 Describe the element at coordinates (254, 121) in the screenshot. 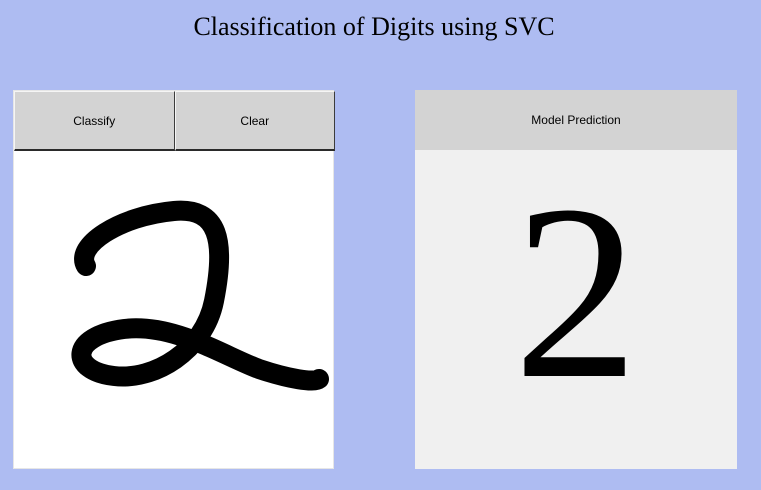

I see `clear-button: Clear` at that location.